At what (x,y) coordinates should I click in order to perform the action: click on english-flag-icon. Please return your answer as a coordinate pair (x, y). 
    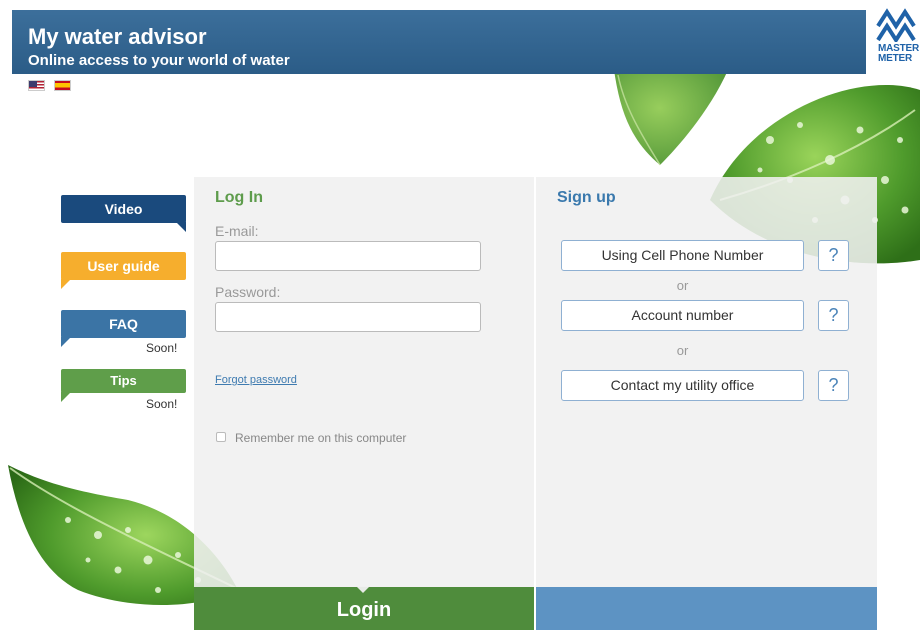
    Looking at the image, I should click on (36, 85).